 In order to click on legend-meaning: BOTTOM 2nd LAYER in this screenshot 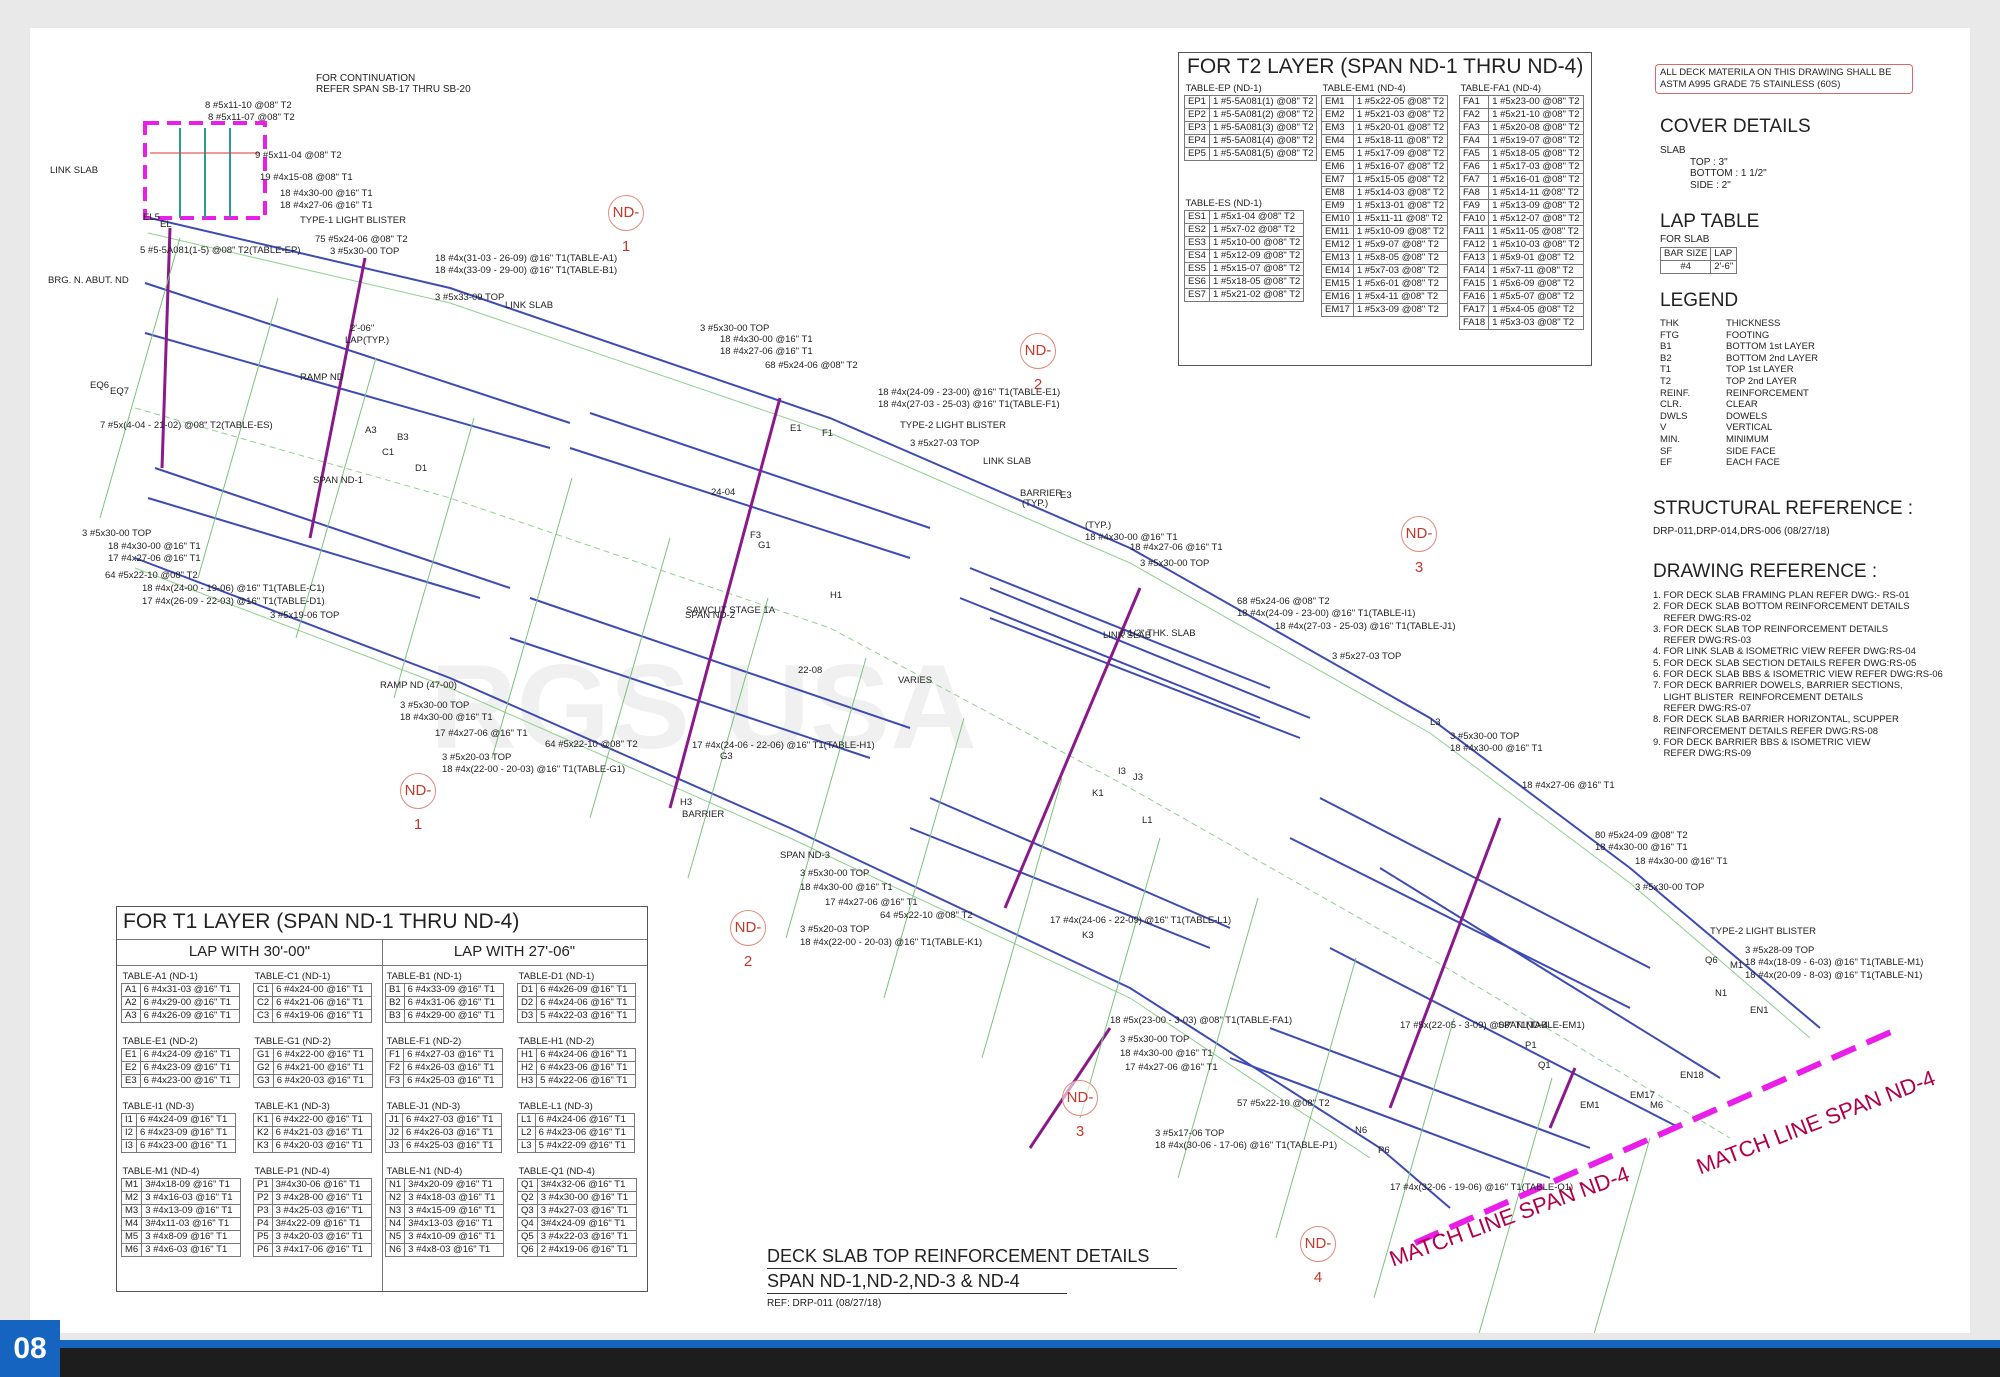, I will do `click(1772, 358)`.